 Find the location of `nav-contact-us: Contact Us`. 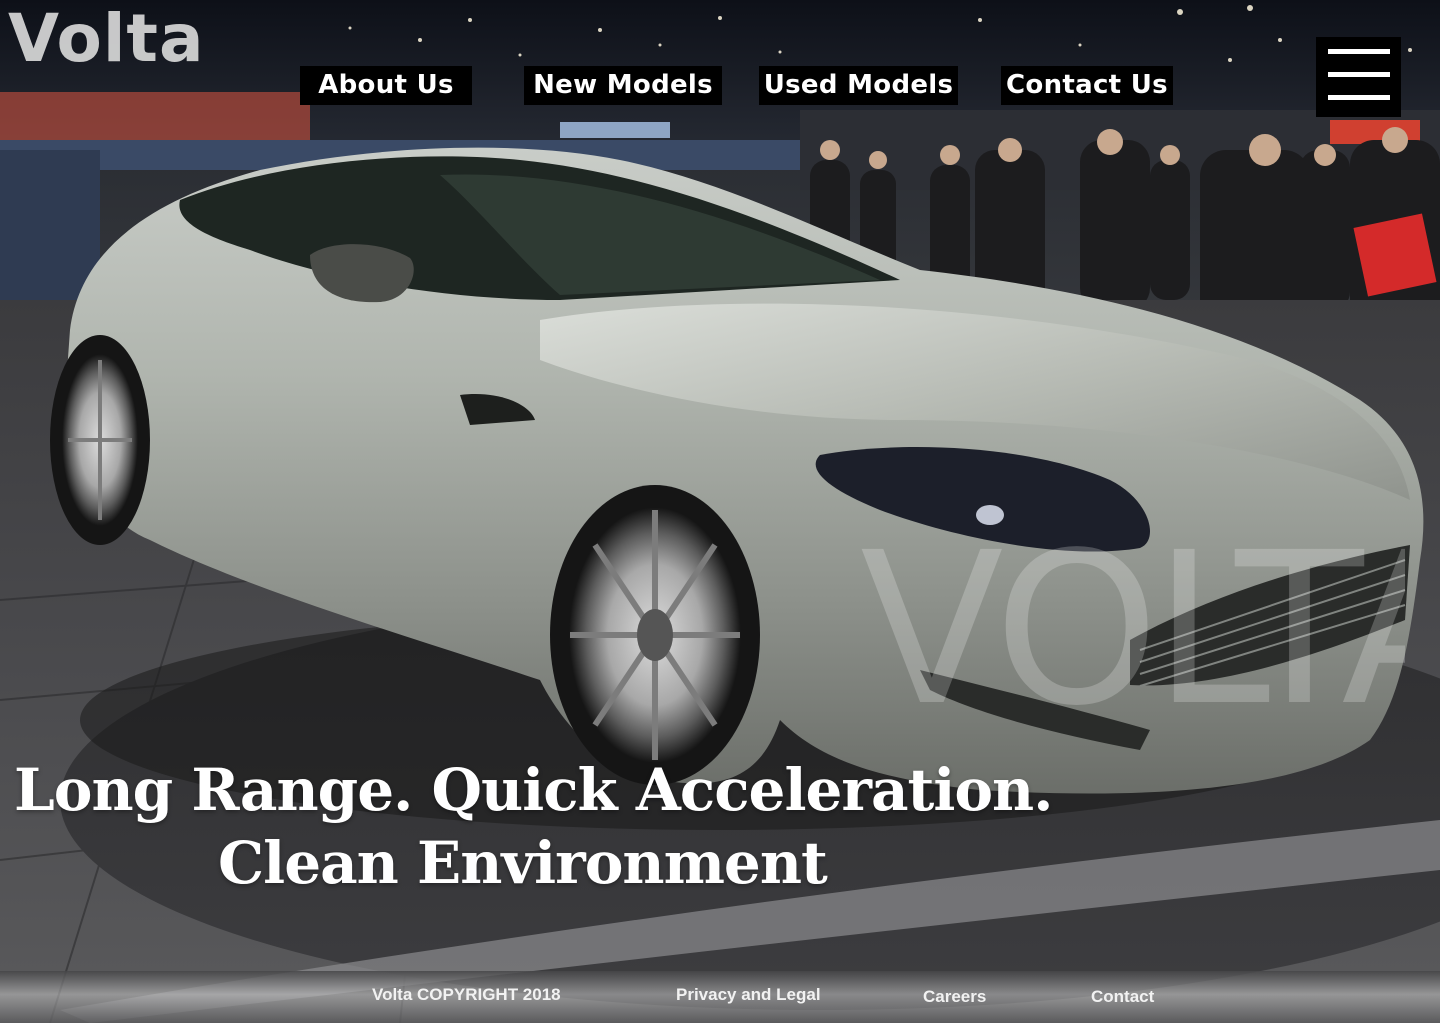

nav-contact-us: Contact Us is located at coordinates (1087, 85).